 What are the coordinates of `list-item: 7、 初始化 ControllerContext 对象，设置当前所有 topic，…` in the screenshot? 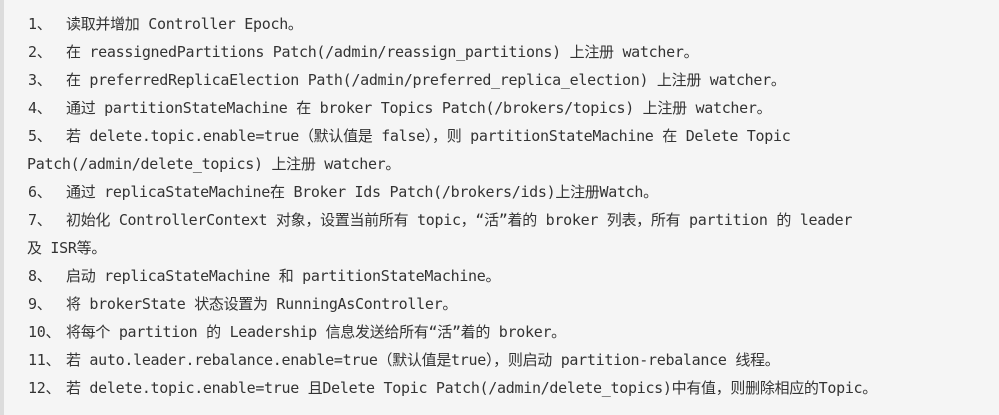 It's located at (512, 220).